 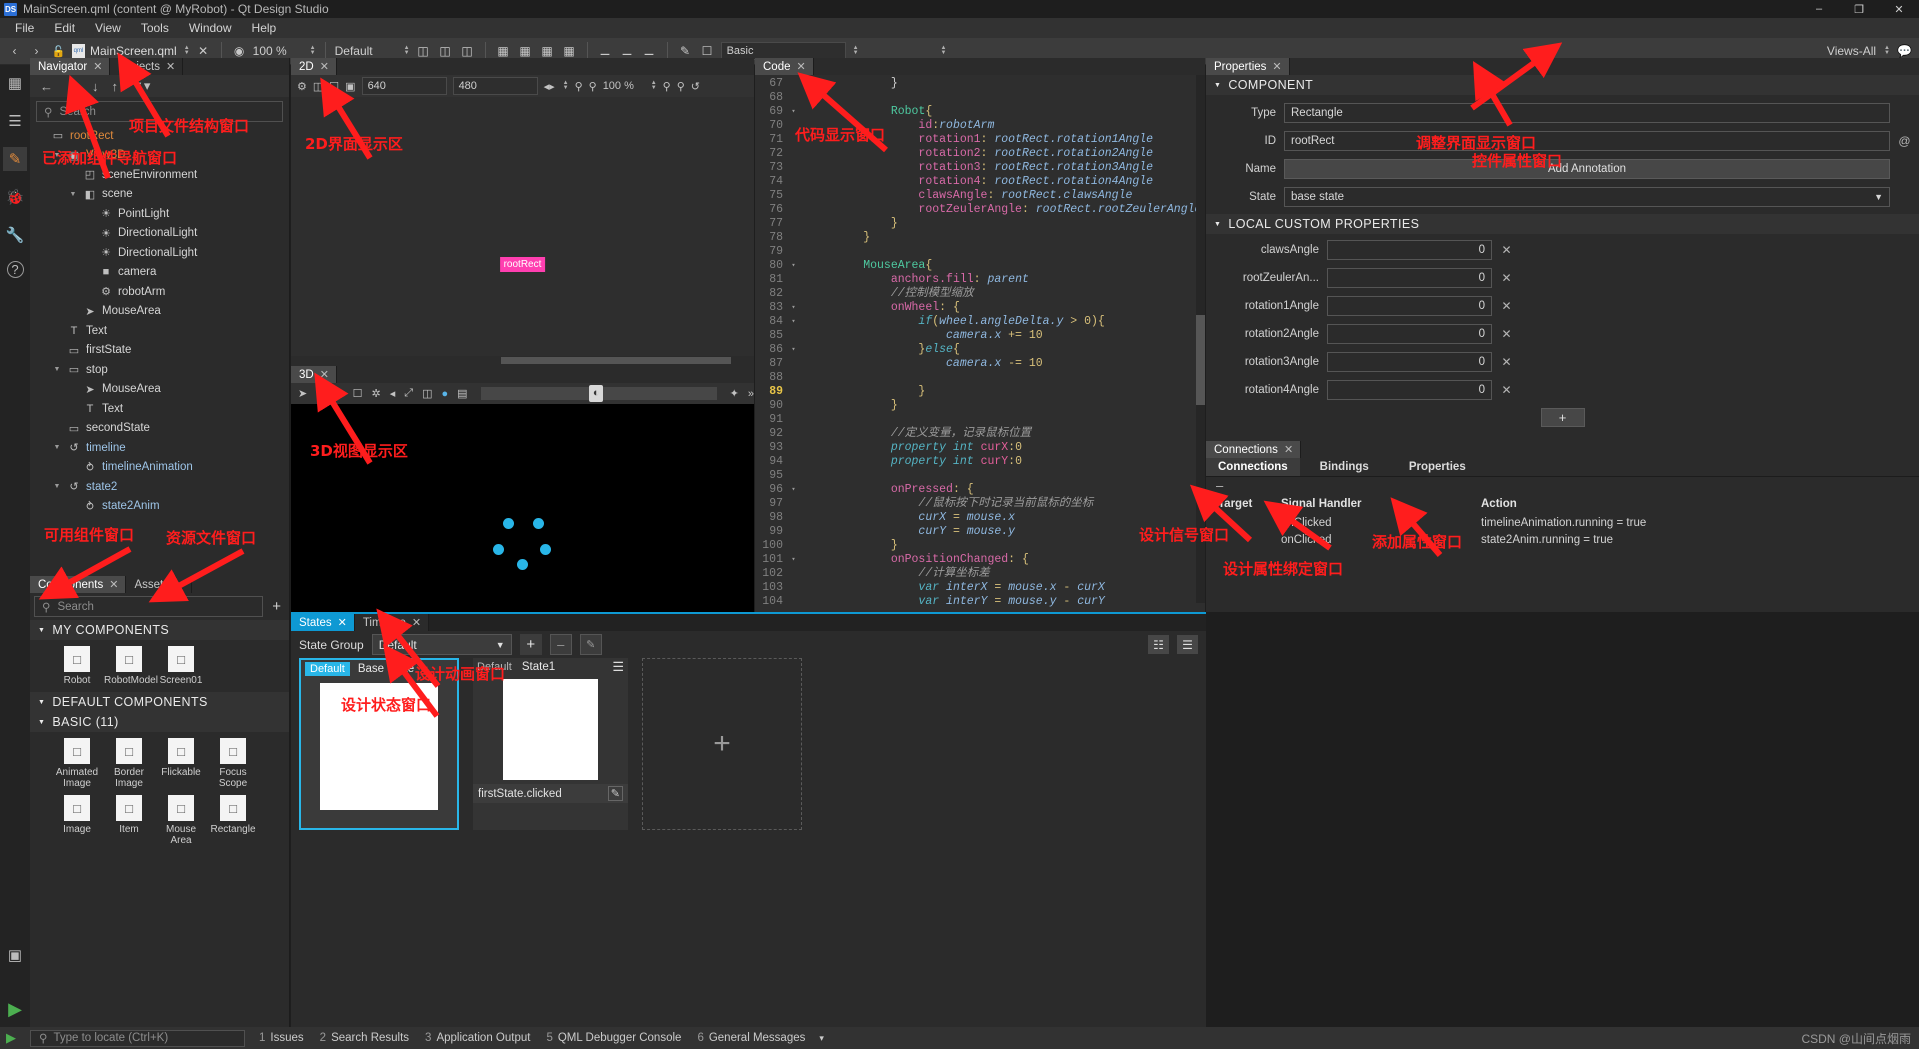 I want to click on tree-twisty-icon: ▼, so click(x=57, y=447).